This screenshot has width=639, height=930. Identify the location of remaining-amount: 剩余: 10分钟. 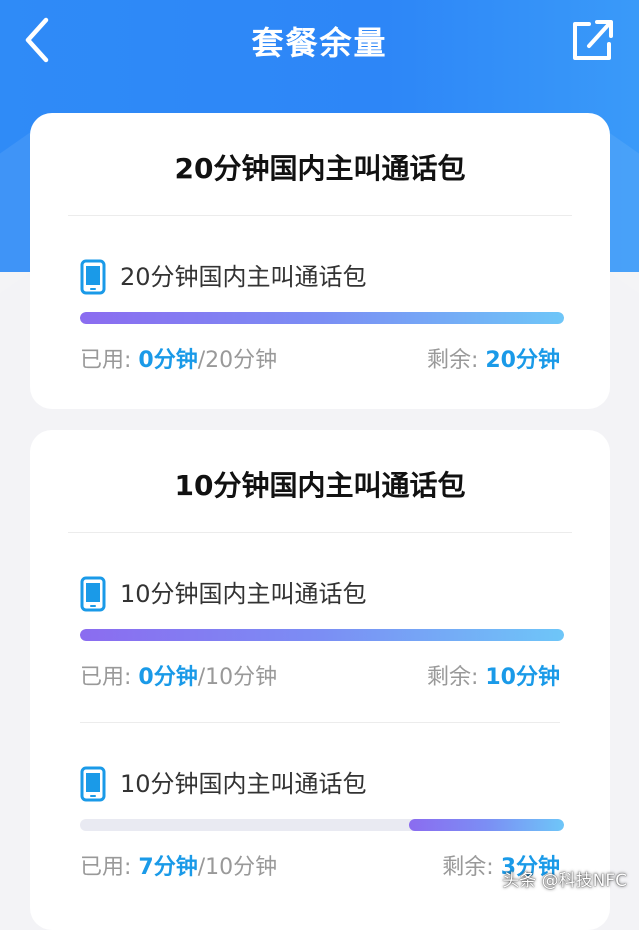
(493, 677).